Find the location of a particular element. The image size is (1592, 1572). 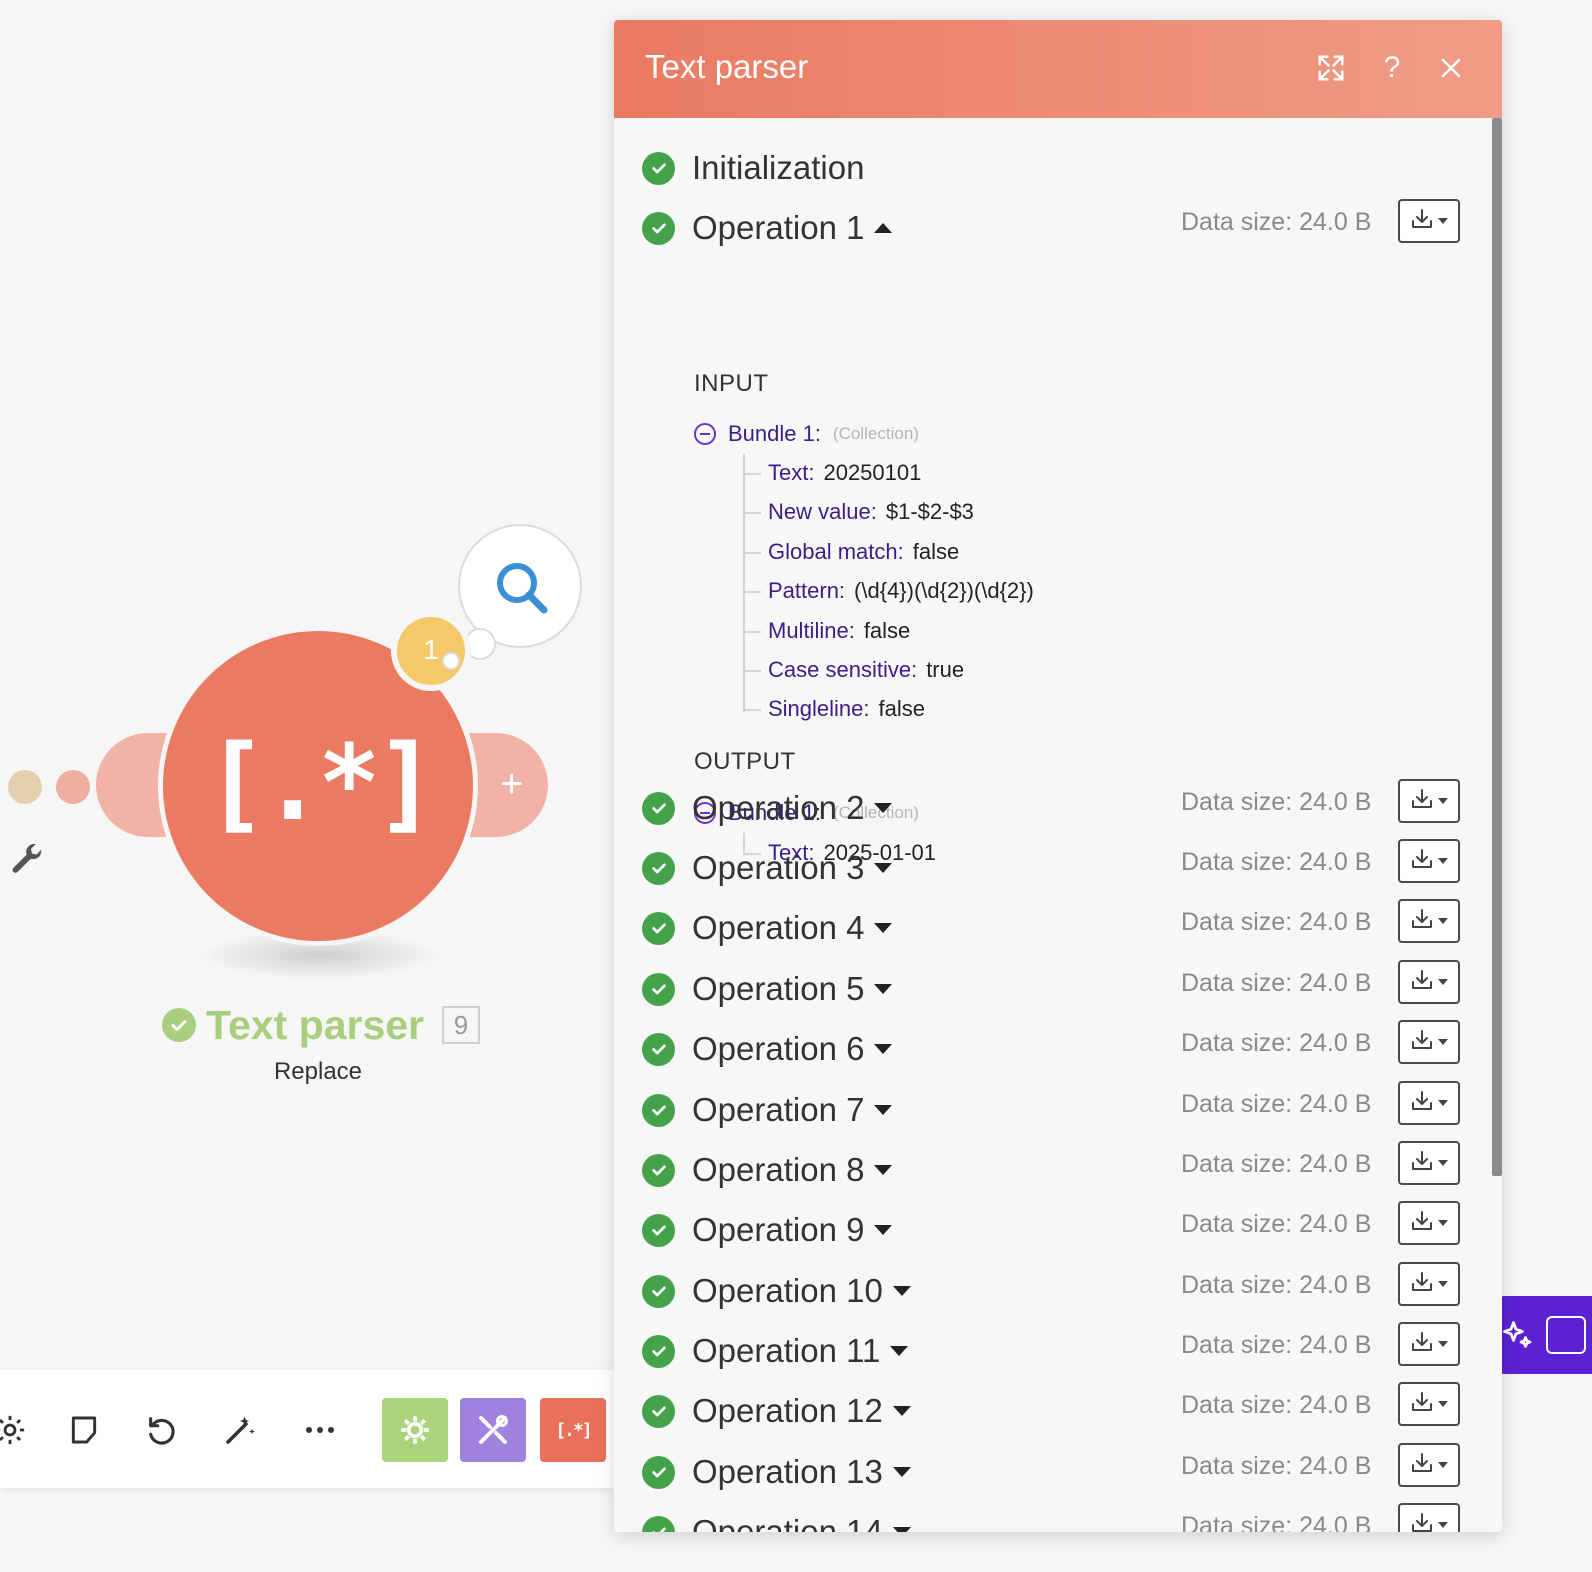

operation-row: Operation 10 is located at coordinates (776, 1291).